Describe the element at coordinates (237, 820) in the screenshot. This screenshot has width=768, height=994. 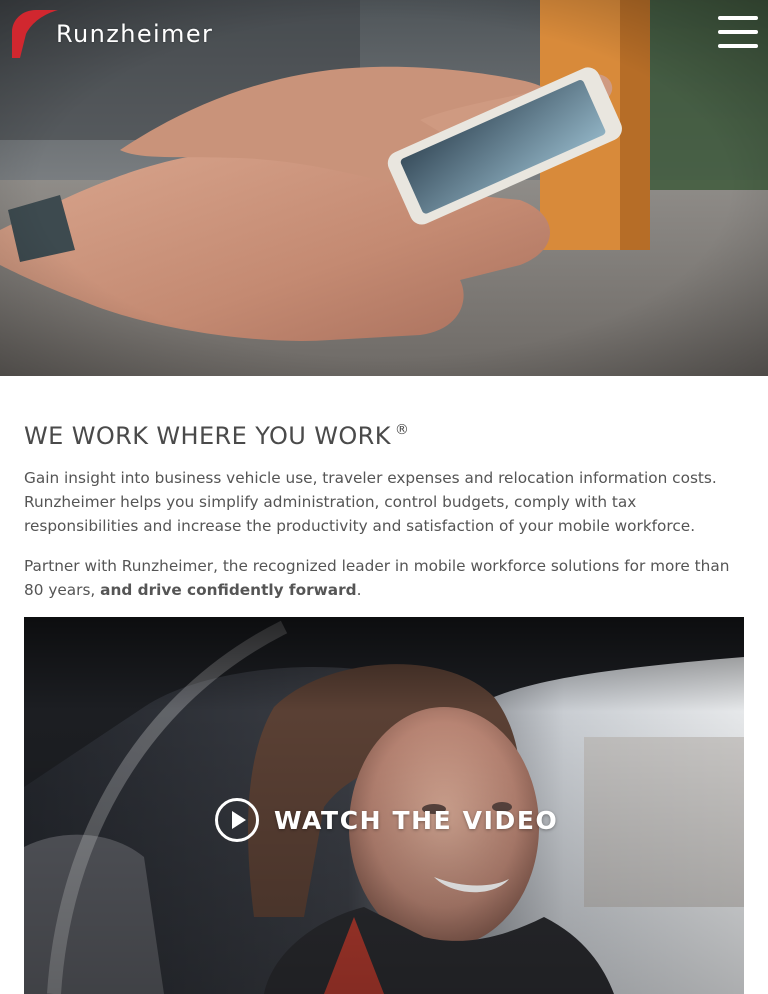
I see `play-icon` at that location.